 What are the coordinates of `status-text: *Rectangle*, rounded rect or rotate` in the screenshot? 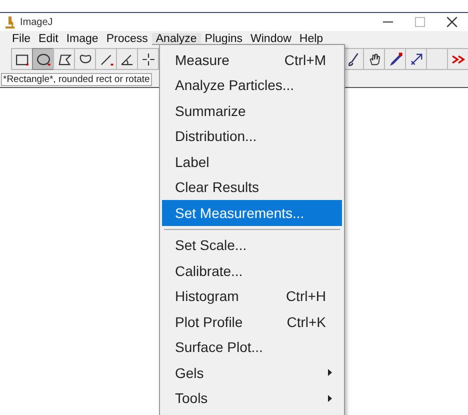 It's located at (76, 79).